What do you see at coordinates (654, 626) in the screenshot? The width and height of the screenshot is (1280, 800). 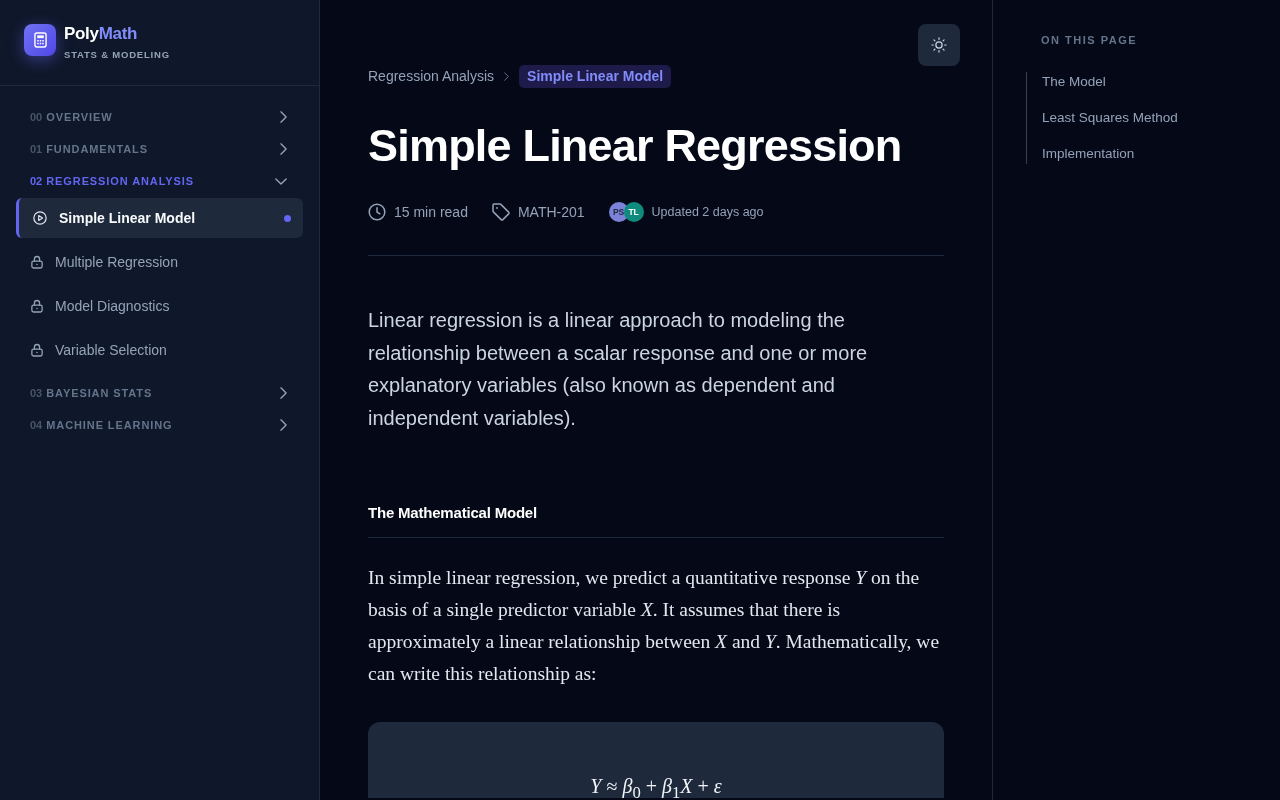 I see `body-paragraph: In simple linear regression, we predict a quantitative response Y on the basis of a single predictor variable X. It assumes that there is approximately a linear relationship between X and Y. Mathematically, we can write this relationship as:` at bounding box center [654, 626].